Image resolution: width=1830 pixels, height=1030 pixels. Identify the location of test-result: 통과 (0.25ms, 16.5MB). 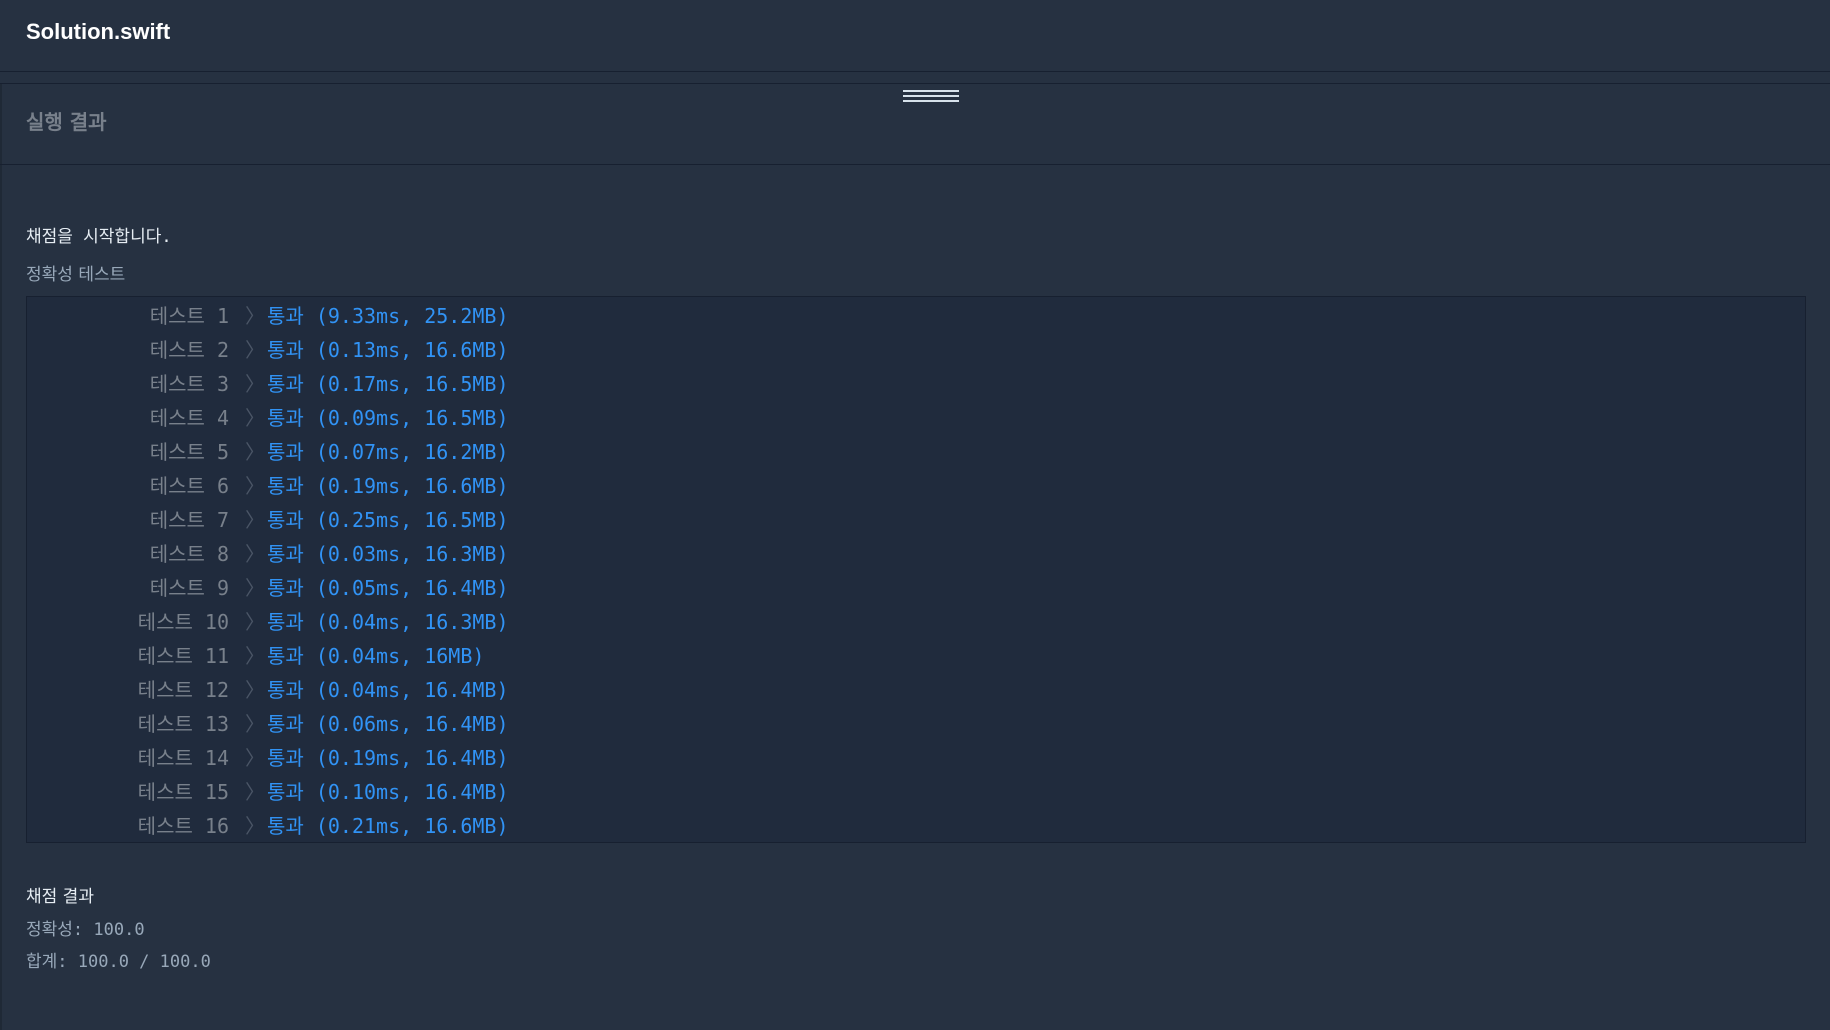
(388, 520).